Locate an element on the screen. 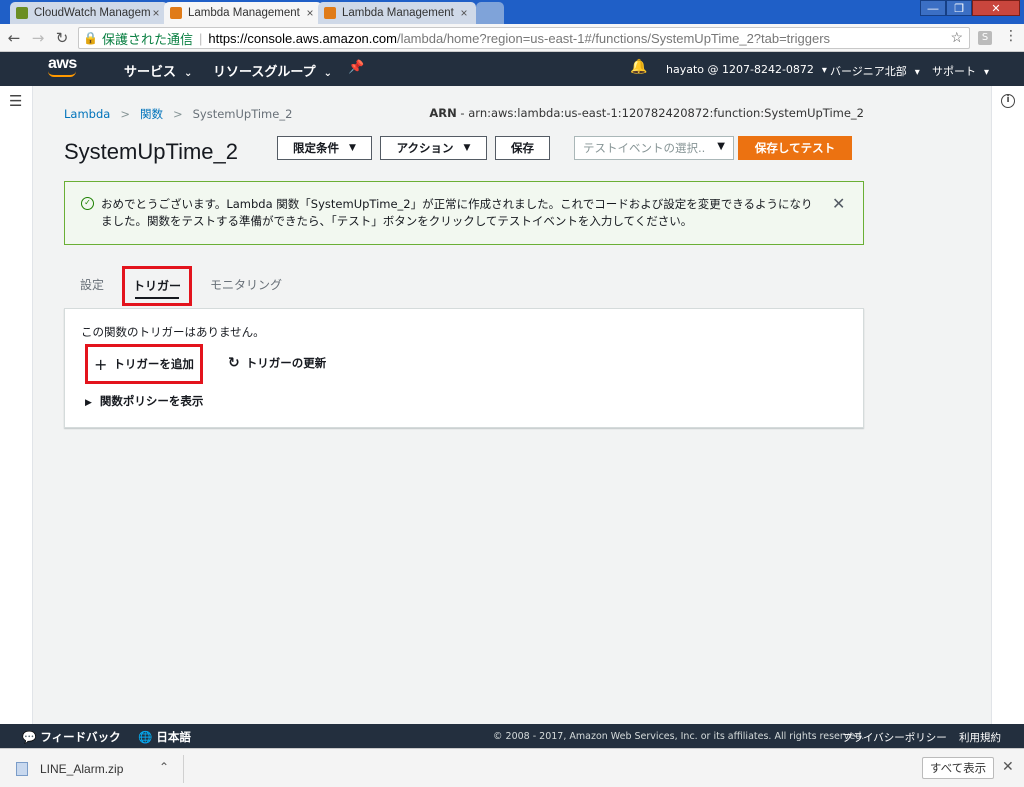 This screenshot has width=1024, height=787. support-menu: サポート ▾ is located at coordinates (960, 71).